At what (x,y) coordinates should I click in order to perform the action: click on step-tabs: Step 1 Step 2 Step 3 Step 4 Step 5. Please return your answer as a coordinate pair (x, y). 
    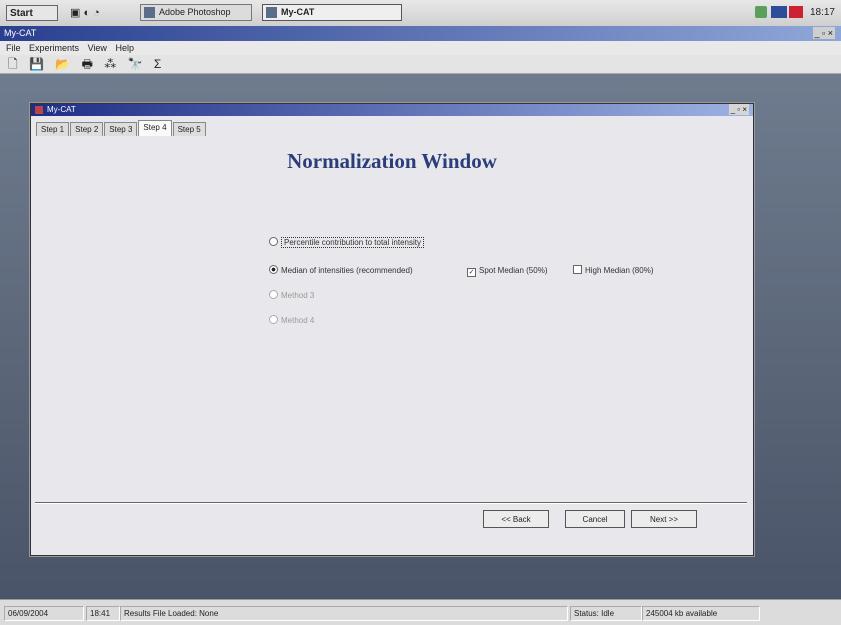
    Looking at the image, I should click on (121, 128).